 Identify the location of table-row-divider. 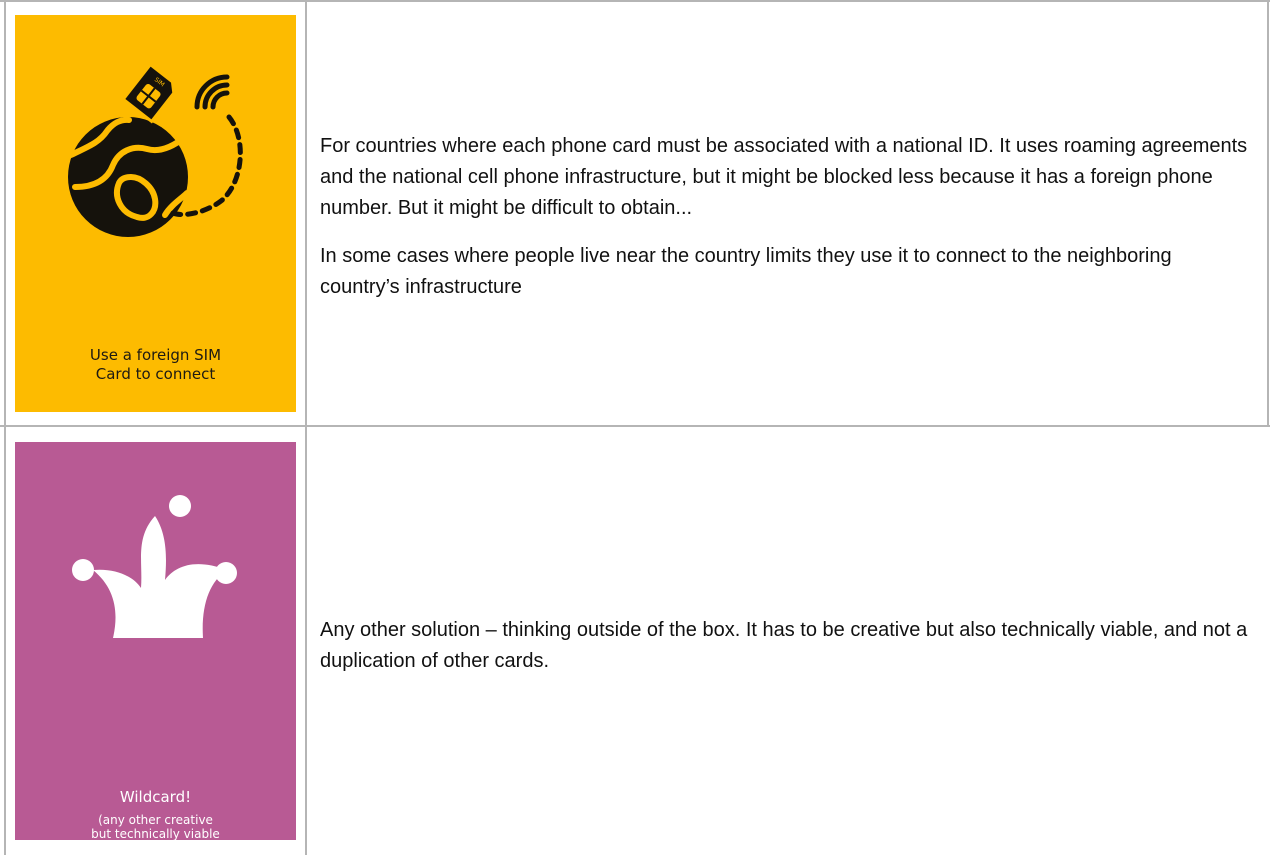
(635, 426).